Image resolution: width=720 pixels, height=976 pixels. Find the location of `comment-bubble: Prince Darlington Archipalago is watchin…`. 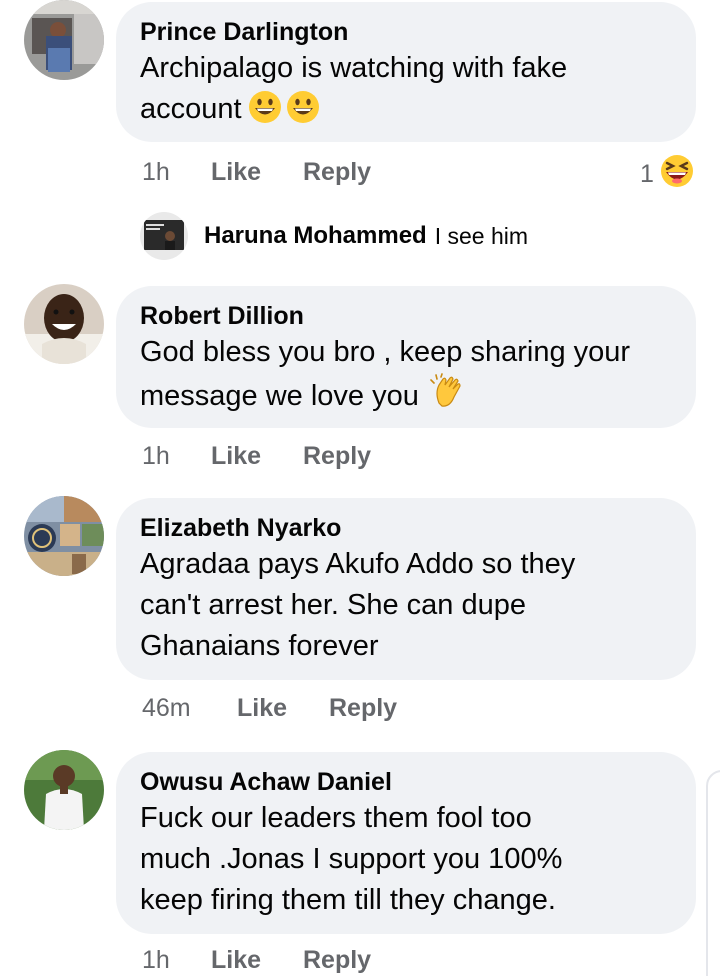

comment-bubble: Prince Darlington Archipalago is watchin… is located at coordinates (406, 72).